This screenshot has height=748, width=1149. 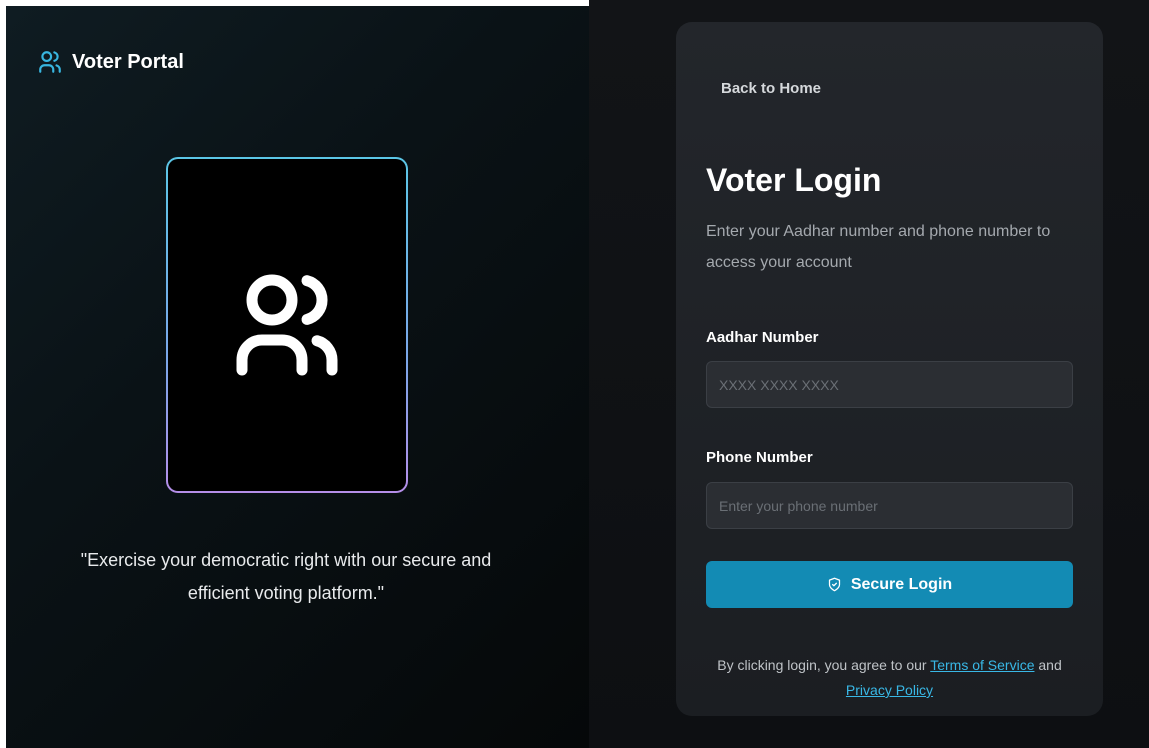 What do you see at coordinates (822, 665) in the screenshot?
I see `terms-prefix: By clicking login, you agree to our` at bounding box center [822, 665].